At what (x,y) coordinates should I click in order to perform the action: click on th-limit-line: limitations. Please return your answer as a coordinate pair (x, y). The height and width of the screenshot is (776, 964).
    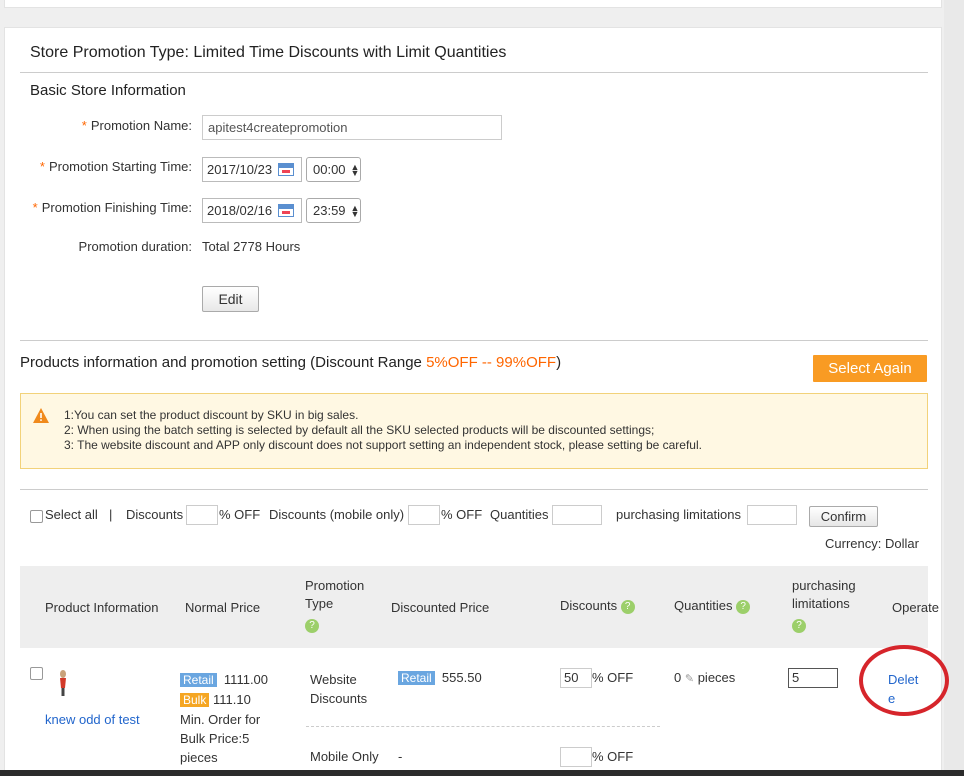
    Looking at the image, I should click on (821, 603).